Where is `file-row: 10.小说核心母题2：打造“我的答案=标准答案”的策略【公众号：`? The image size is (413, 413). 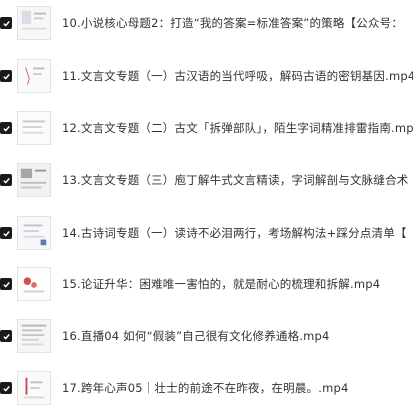 file-row: 10.小说核心母题2：打造“我的答案=标准答案”的策略【公众号： is located at coordinates (206, 23).